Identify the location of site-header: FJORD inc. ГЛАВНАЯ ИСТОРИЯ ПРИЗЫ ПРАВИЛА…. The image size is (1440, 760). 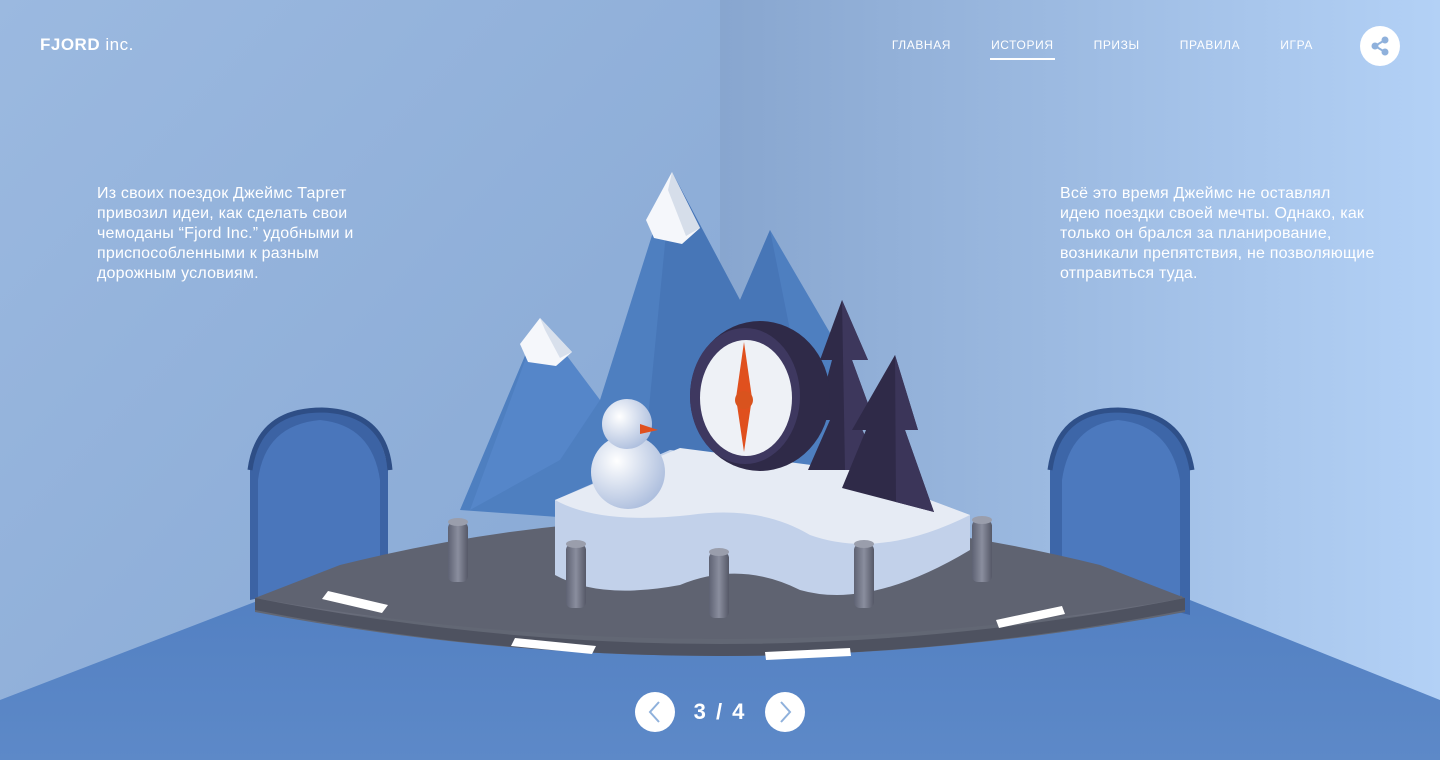
(720, 46).